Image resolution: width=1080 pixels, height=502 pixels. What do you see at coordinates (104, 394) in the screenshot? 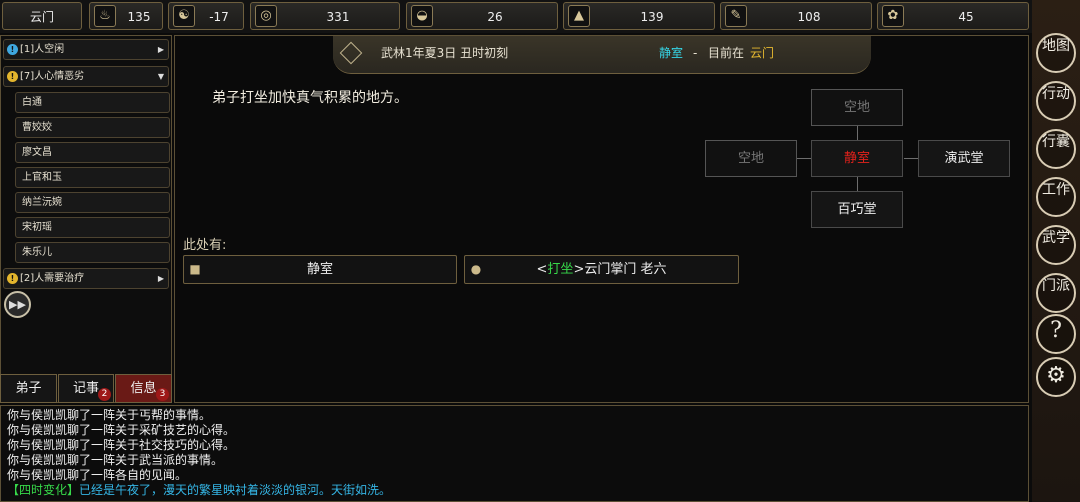
I see `notification-badge: 2` at bounding box center [104, 394].